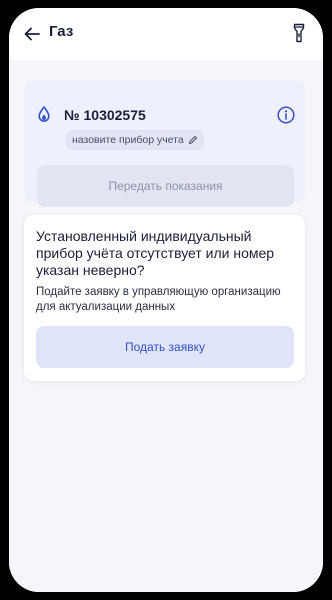 This screenshot has height=600, width=332. I want to click on page-title: Газ, so click(61, 31).